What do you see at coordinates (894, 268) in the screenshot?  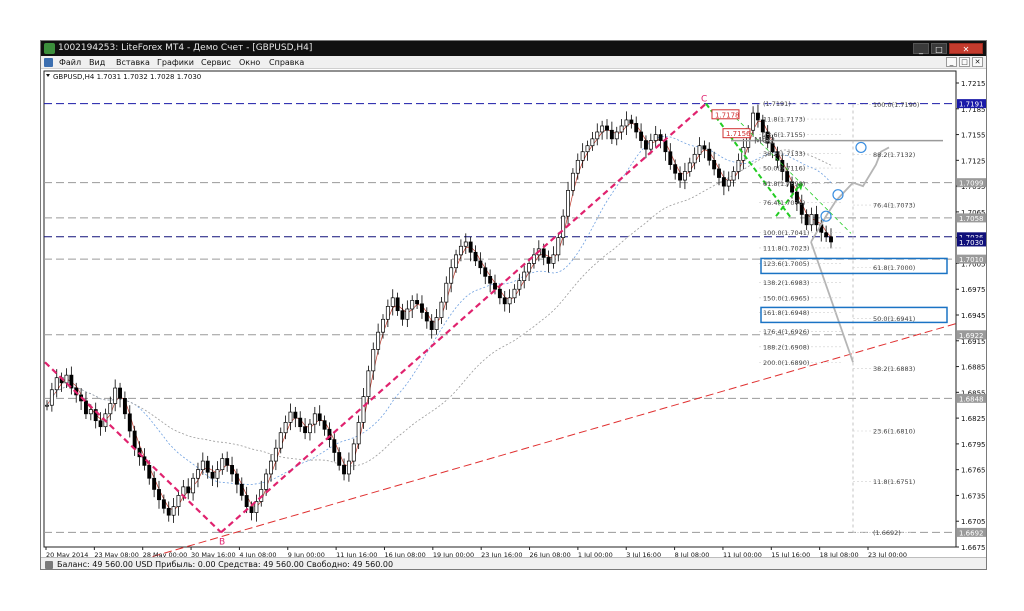 I see `fib-right-label: 61.8(1.7000)` at bounding box center [894, 268].